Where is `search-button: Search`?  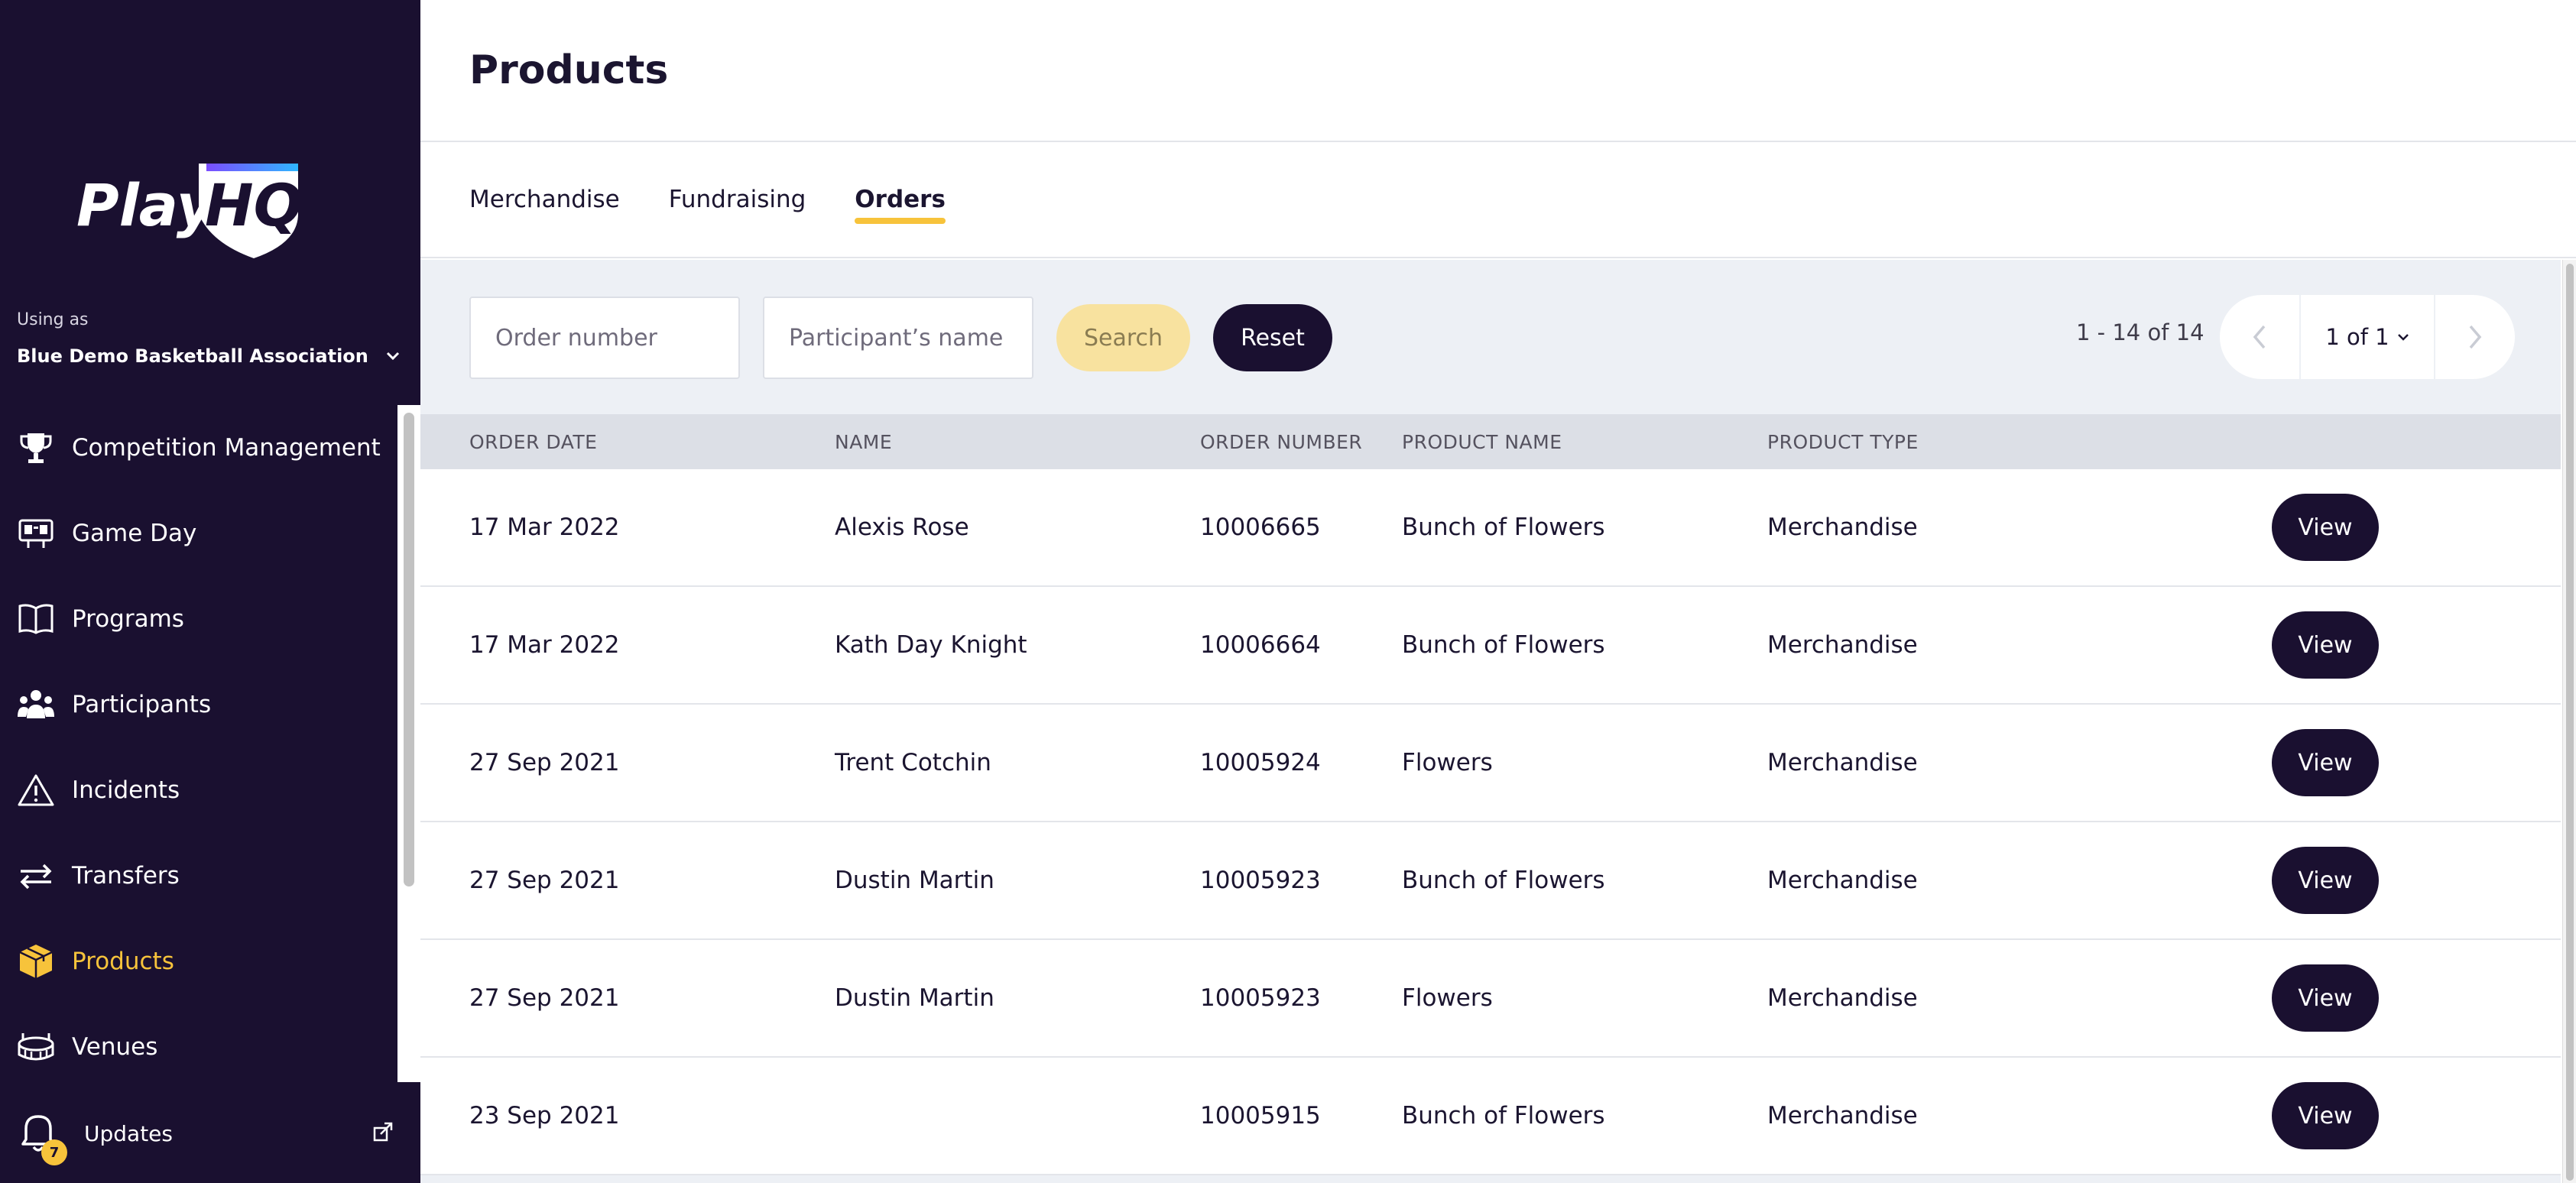 search-button: Search is located at coordinates (1123, 337).